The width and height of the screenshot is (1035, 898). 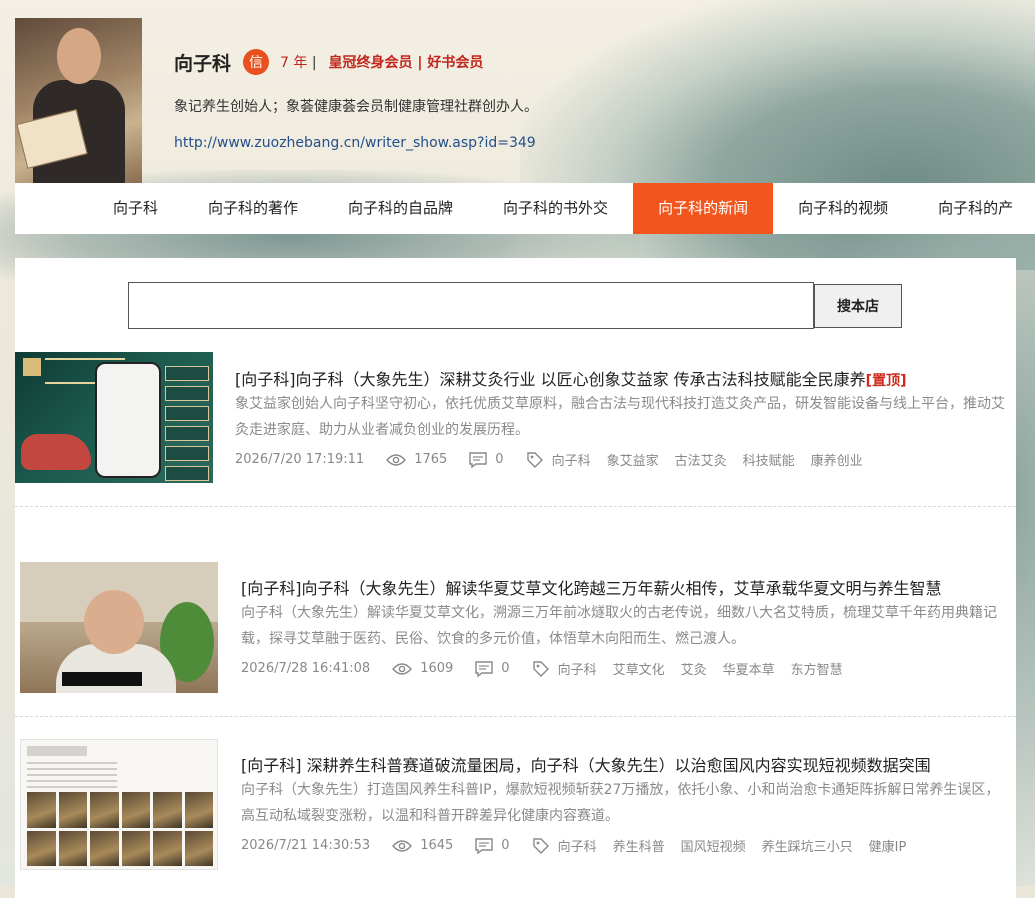 What do you see at coordinates (203, 63) in the screenshot?
I see `author-name: 向子科` at bounding box center [203, 63].